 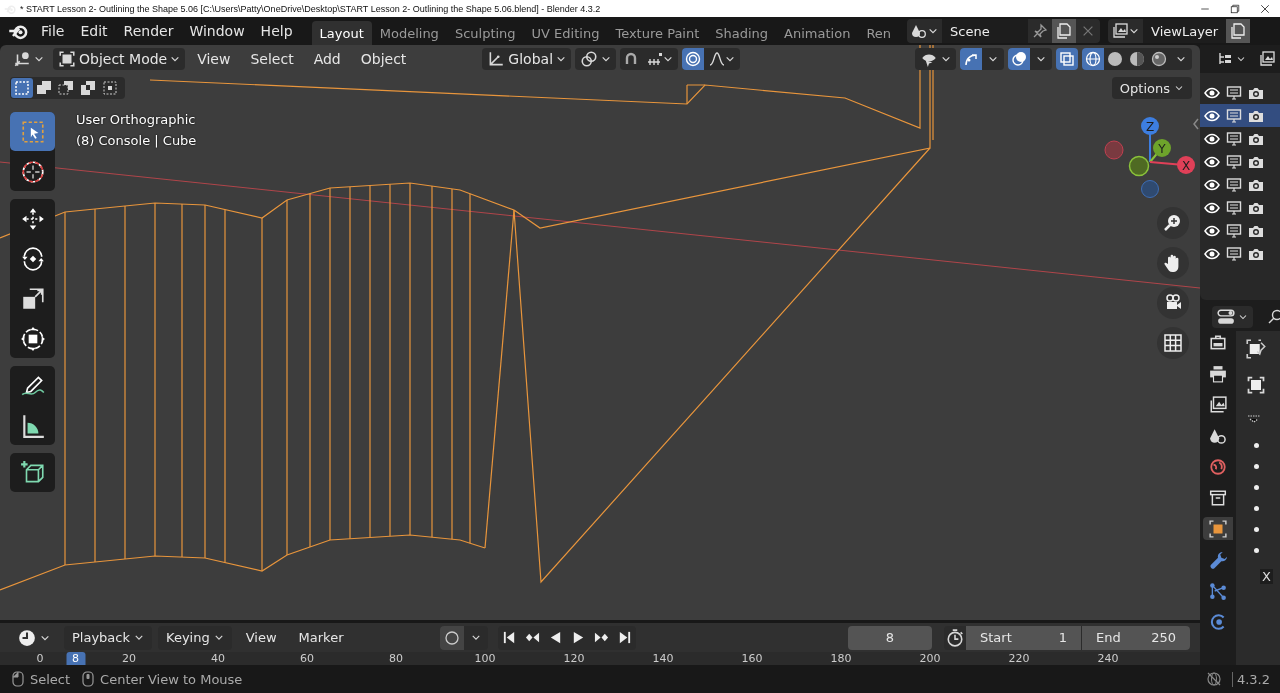 I want to click on overlapping-circles-icon, so click(x=1019, y=59).